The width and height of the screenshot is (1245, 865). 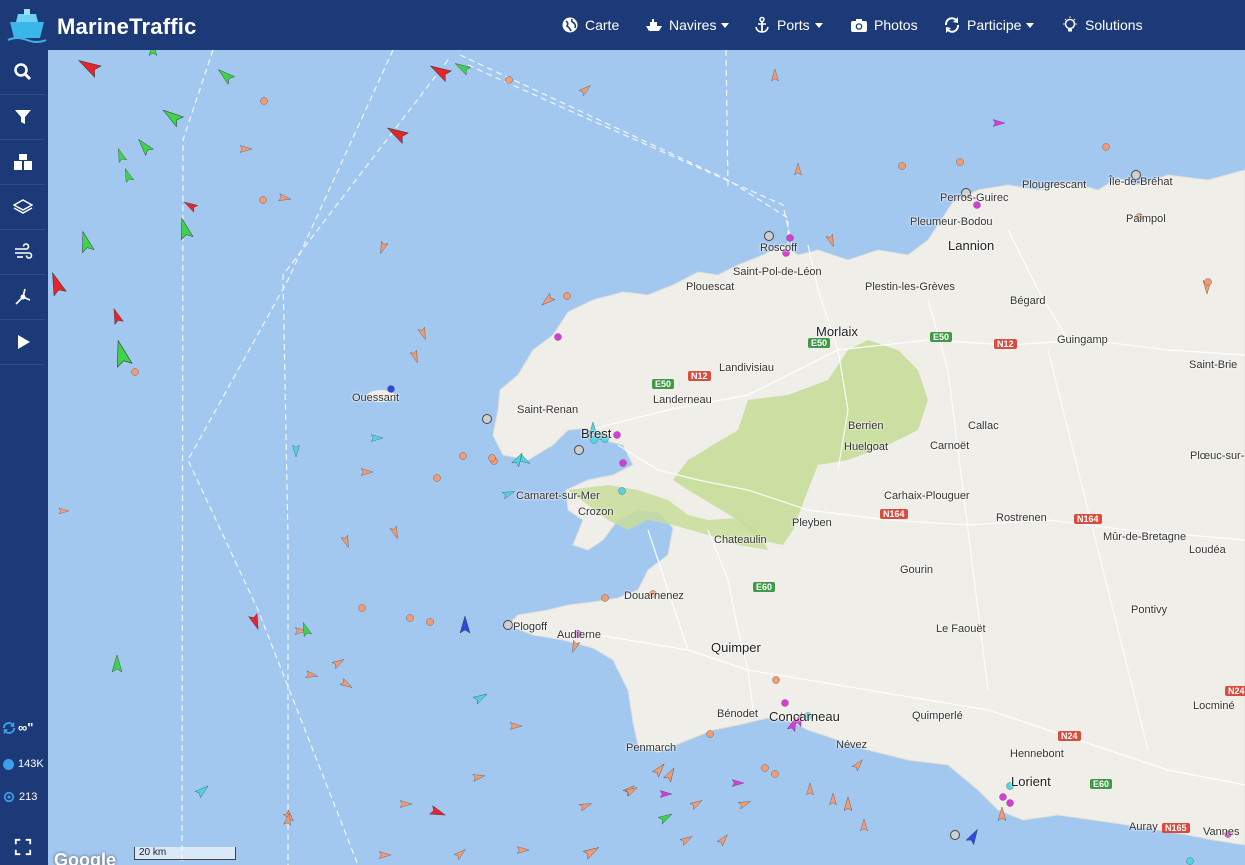 What do you see at coordinates (127, 27) in the screenshot?
I see `brand-name: MarineTraffic` at bounding box center [127, 27].